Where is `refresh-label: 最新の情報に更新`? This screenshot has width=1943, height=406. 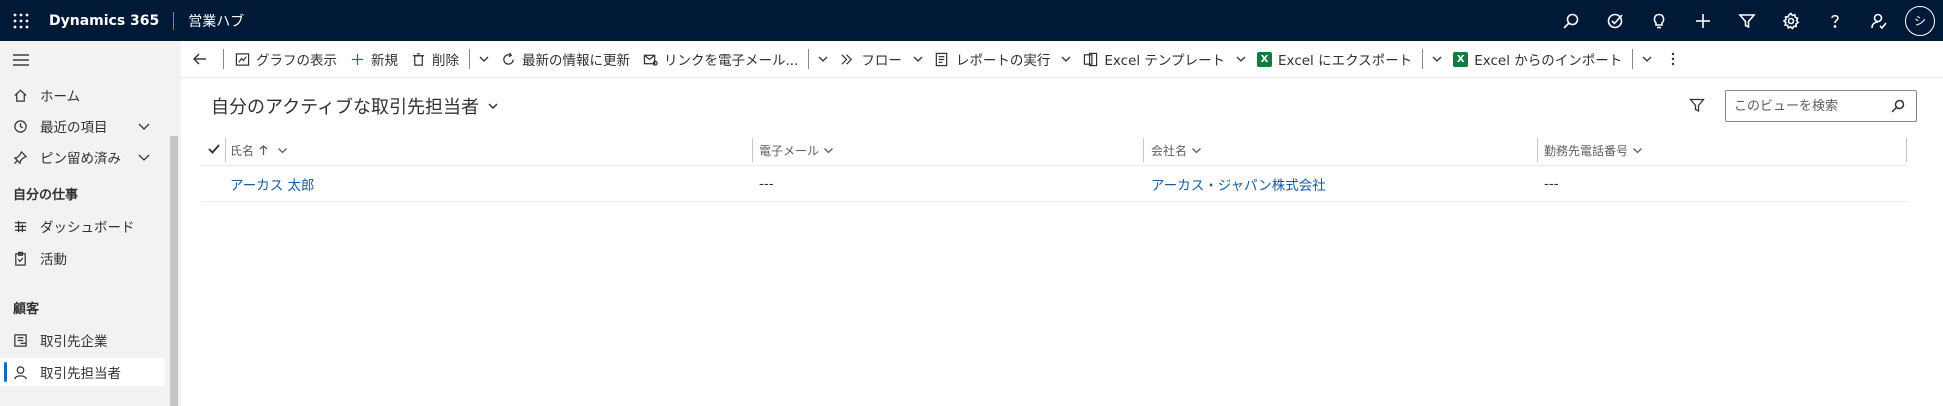 refresh-label: 最新の情報に更新 is located at coordinates (576, 61).